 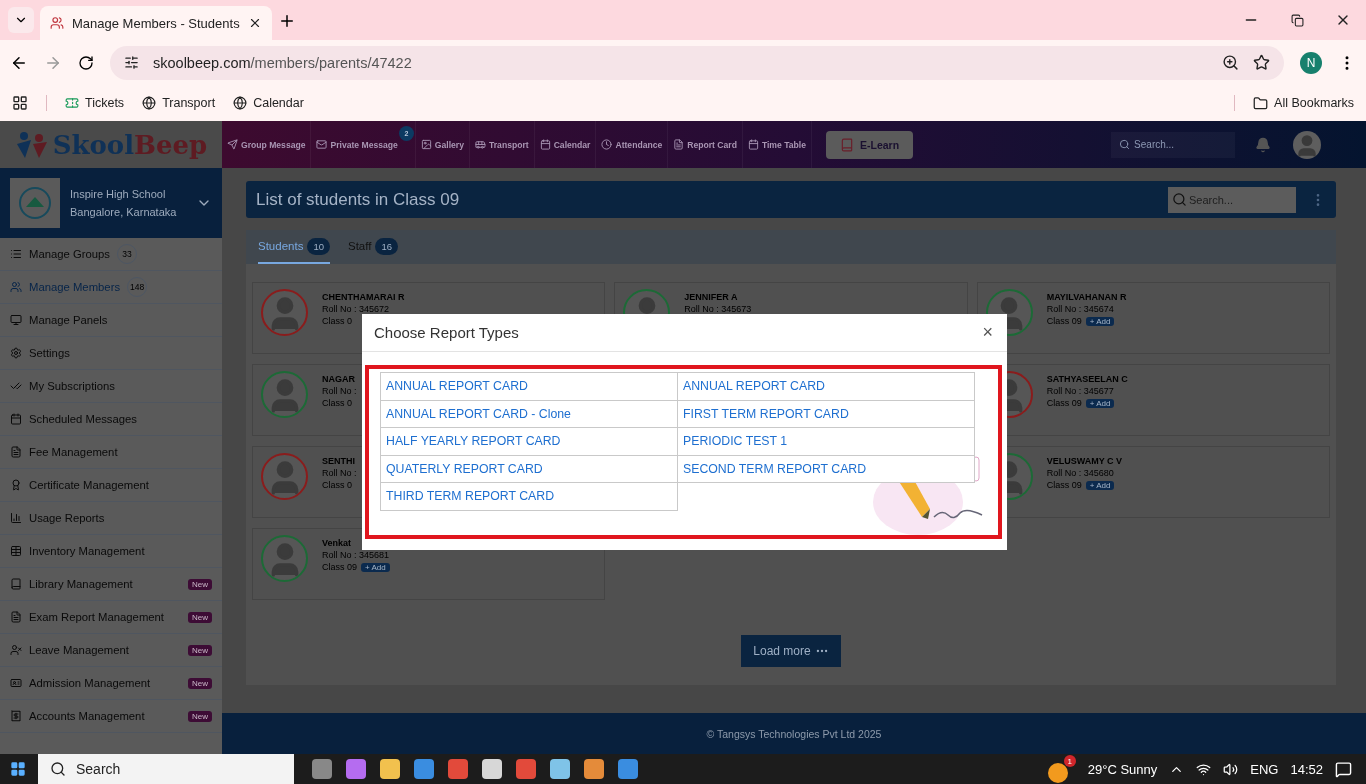 I want to click on roll-number: Roll No : 345677, so click(x=1080, y=391).